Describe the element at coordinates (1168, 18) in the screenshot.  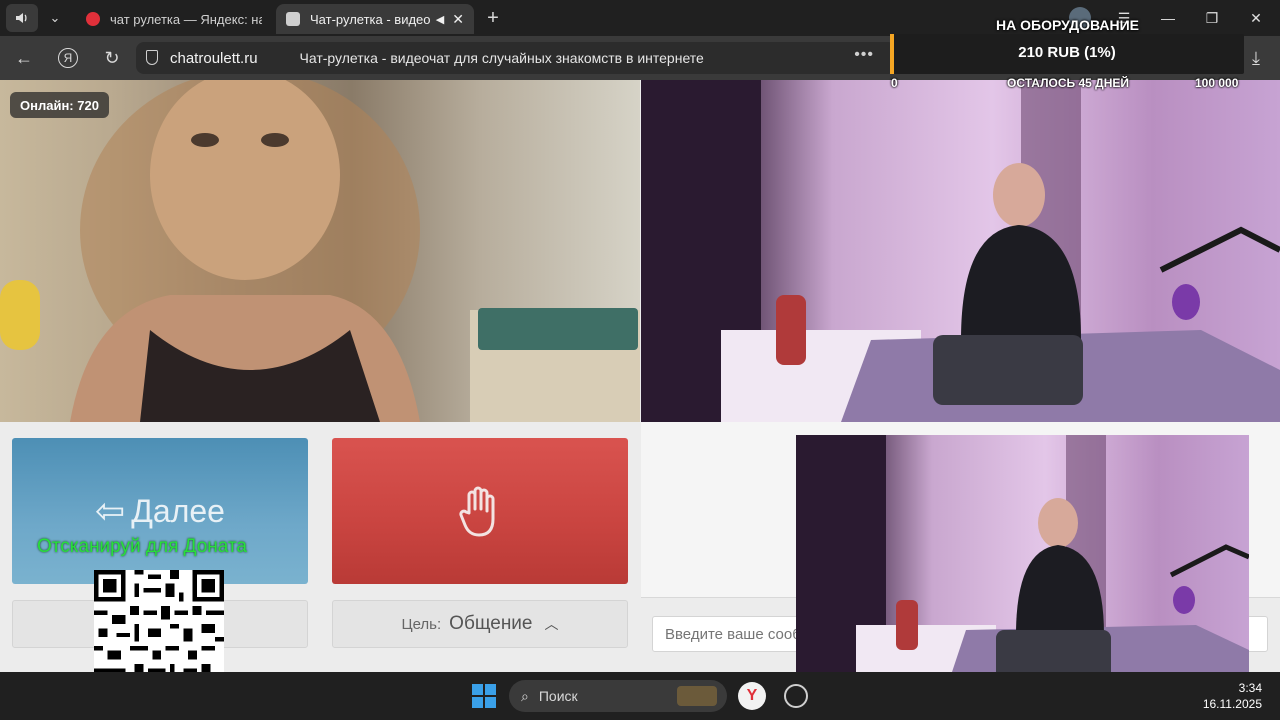
I see `minimize-button: —` at that location.